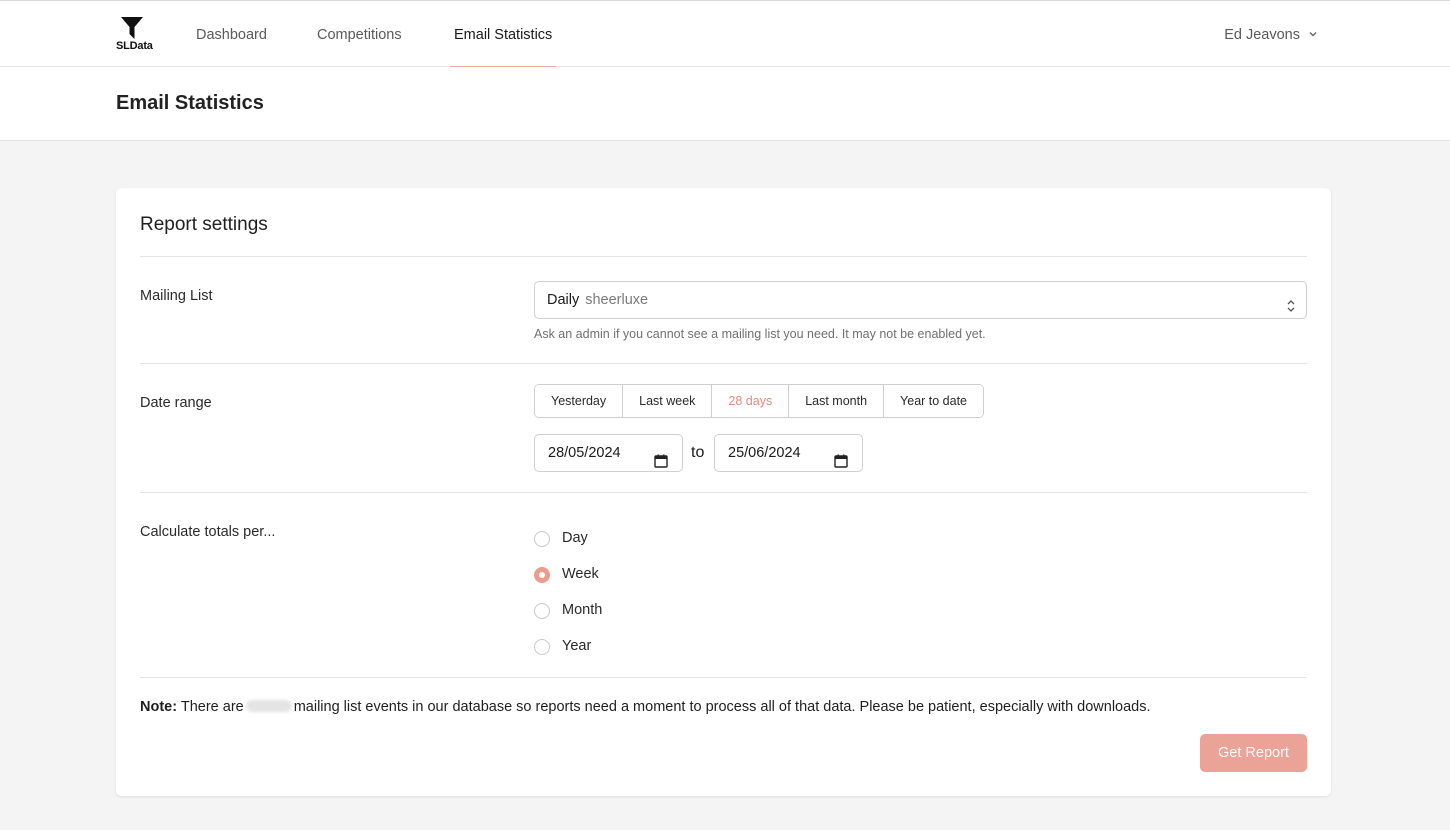  I want to click on date-range-label: Date range, so click(176, 403).